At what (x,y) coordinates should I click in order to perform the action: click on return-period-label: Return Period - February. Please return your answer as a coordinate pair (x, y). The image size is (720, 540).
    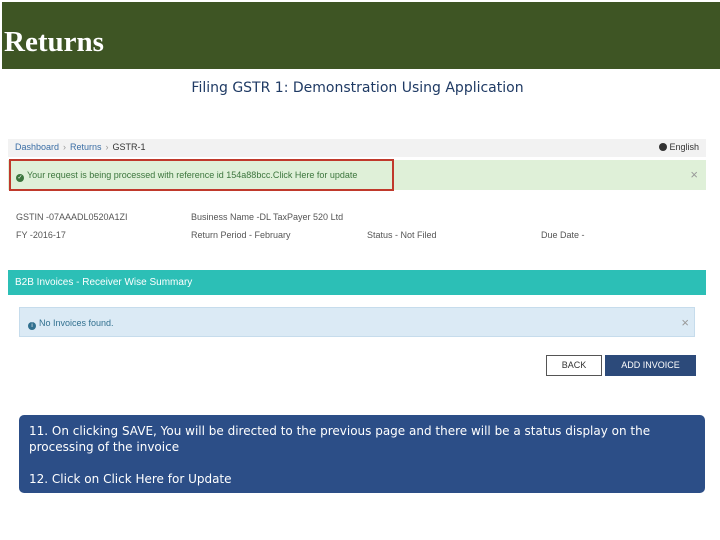
    Looking at the image, I should click on (241, 235).